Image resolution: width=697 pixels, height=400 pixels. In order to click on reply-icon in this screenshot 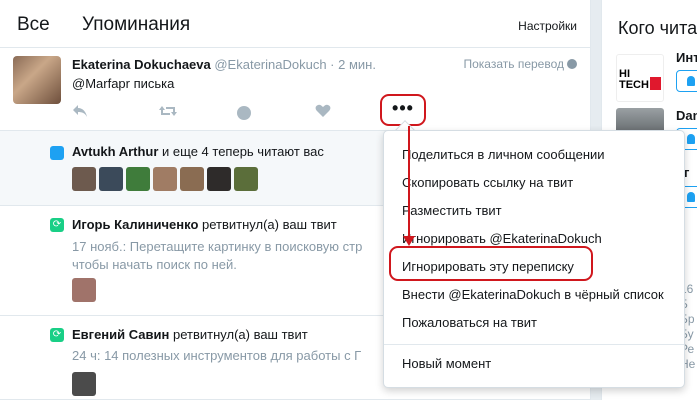, I will do `click(80, 112)`.